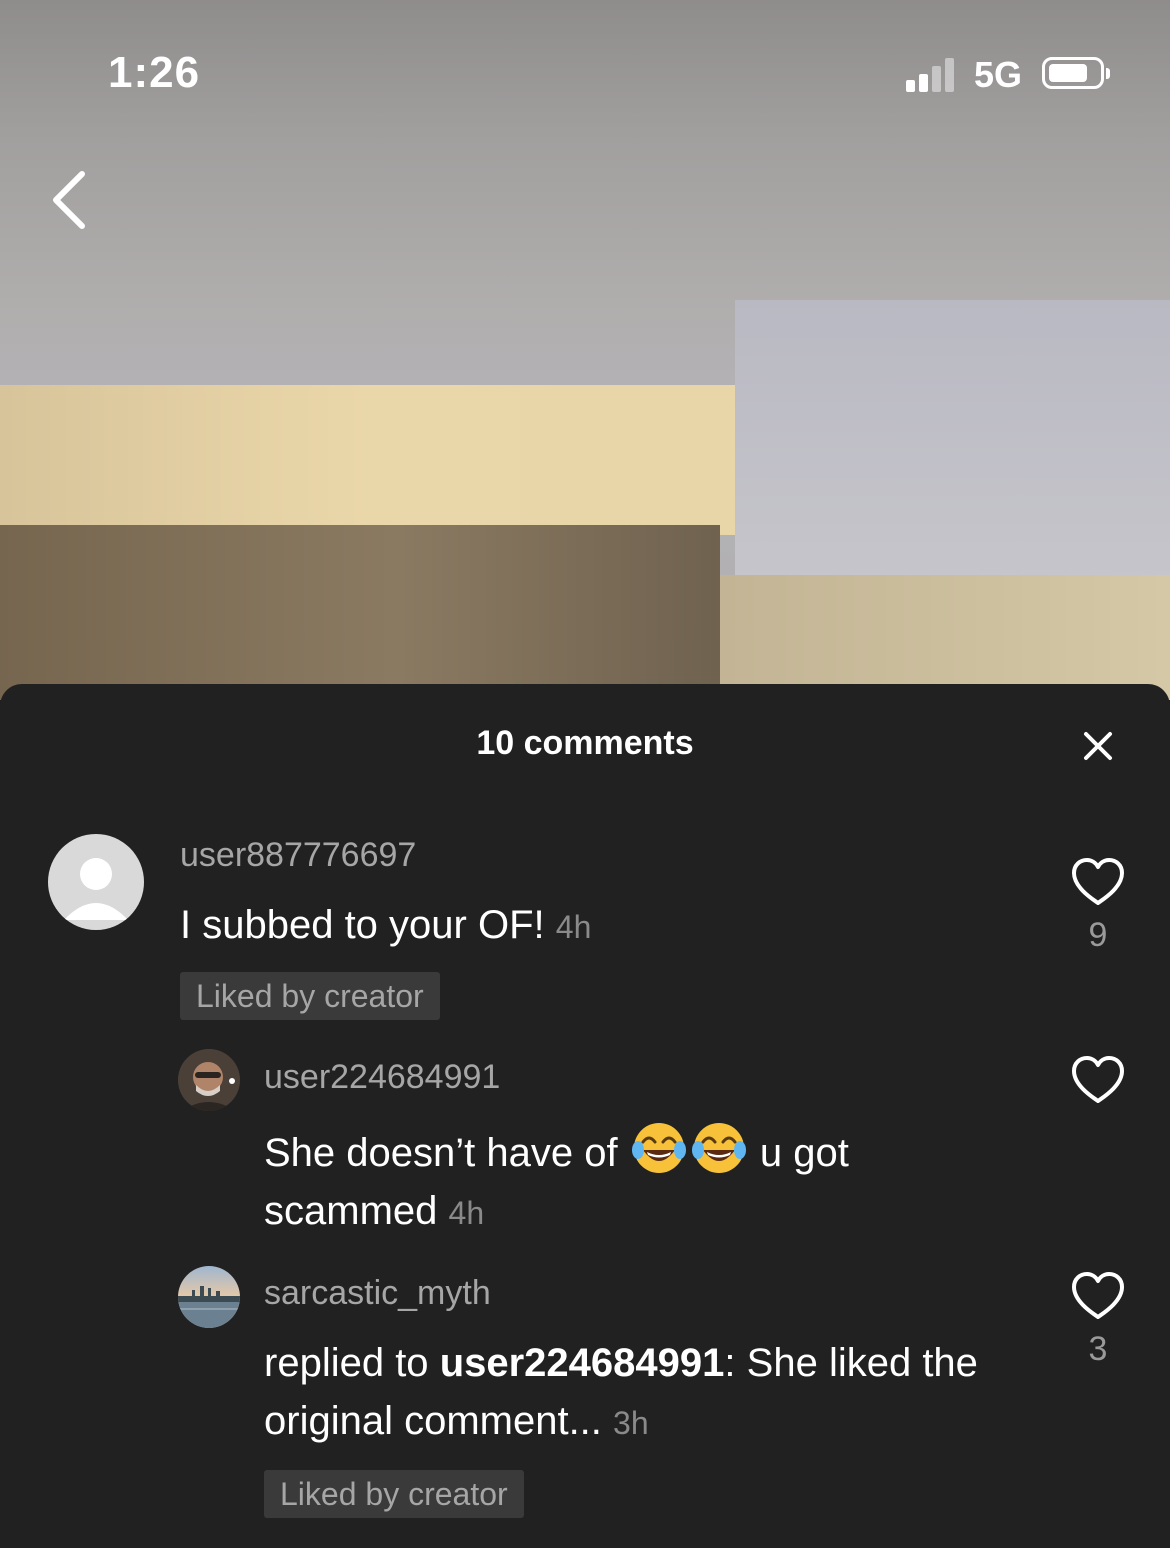  Describe the element at coordinates (952, 440) in the screenshot. I see `video-wall-region` at that location.